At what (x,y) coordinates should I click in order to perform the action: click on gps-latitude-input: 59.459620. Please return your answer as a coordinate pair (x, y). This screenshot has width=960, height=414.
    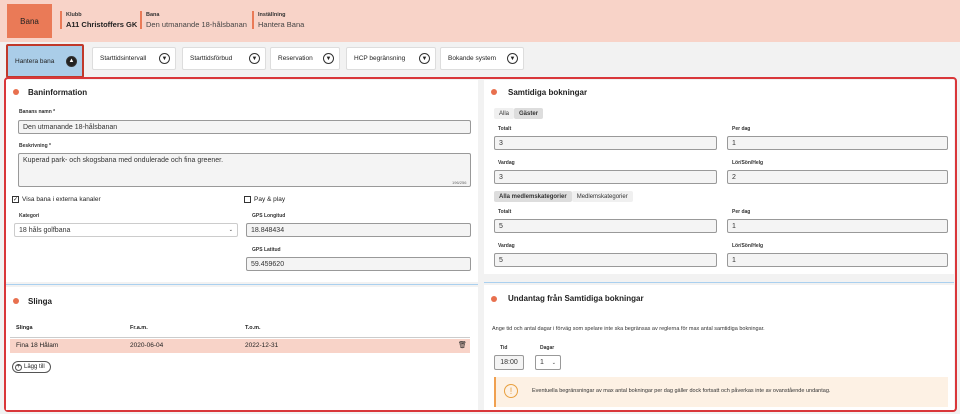
    Looking at the image, I should click on (358, 264).